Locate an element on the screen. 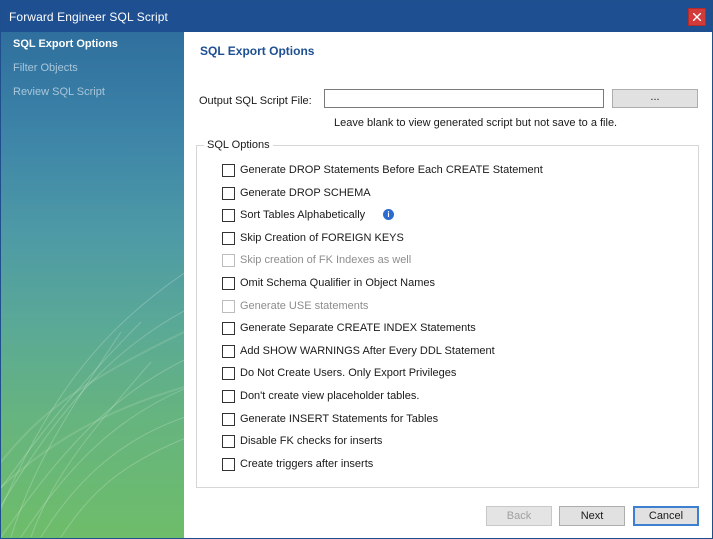 This screenshot has height=539, width=713. info-icon: i is located at coordinates (388, 214).